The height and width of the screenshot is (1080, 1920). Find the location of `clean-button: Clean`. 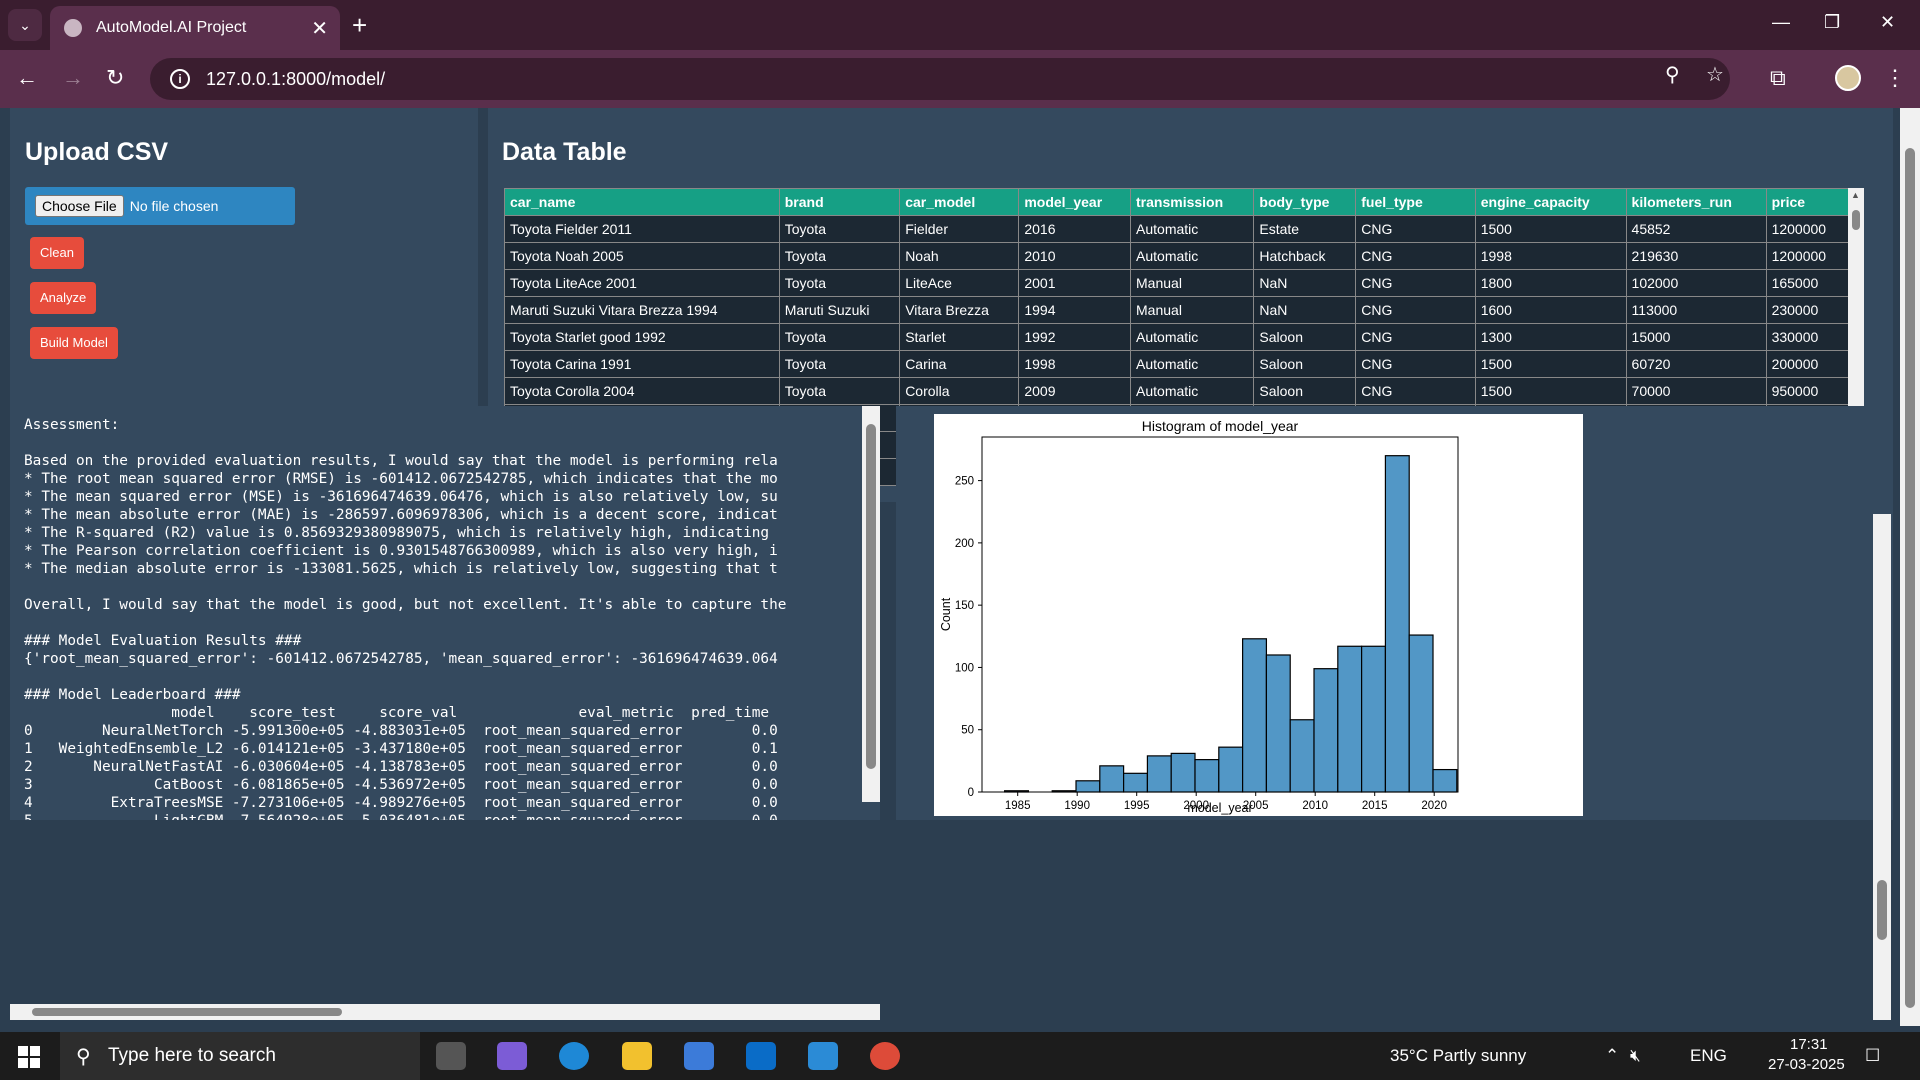

clean-button: Clean is located at coordinates (57, 253).